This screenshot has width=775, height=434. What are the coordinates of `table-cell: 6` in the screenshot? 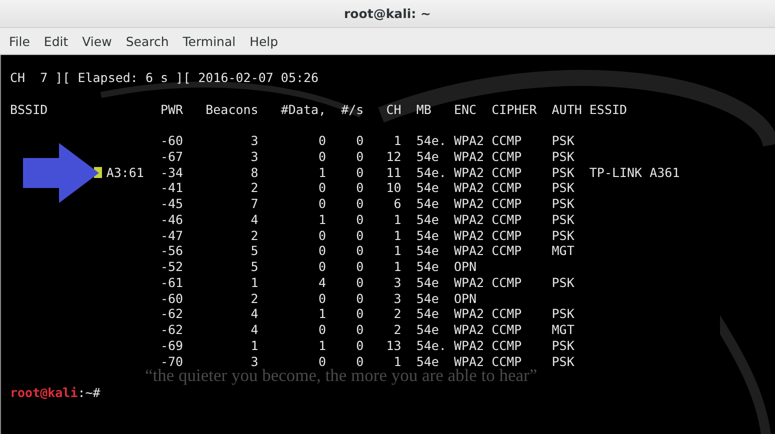 It's located at (398, 204).